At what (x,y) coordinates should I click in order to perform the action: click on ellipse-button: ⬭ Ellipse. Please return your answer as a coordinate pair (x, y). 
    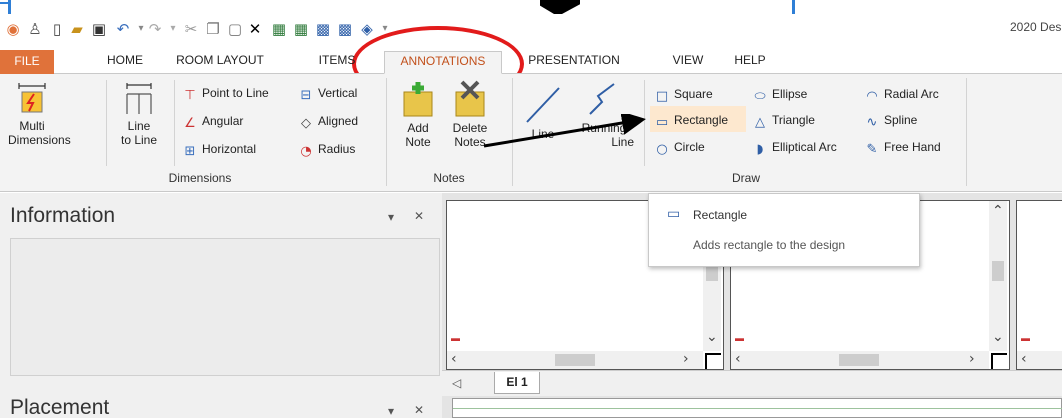
    Looking at the image, I should click on (779, 95).